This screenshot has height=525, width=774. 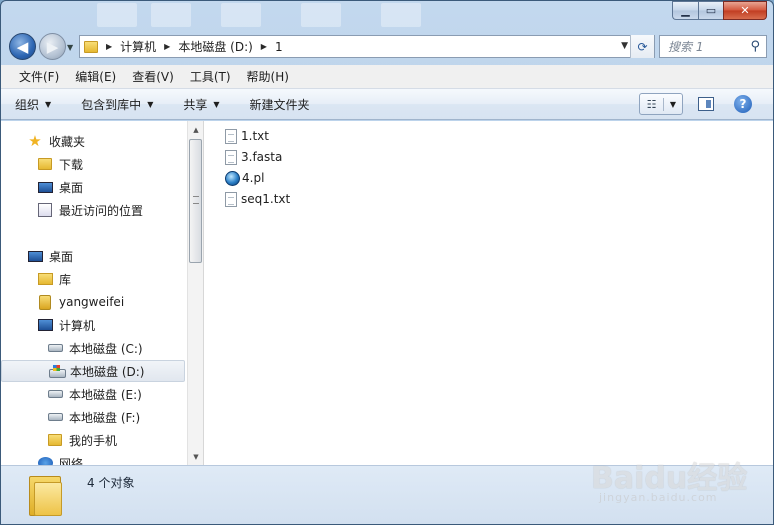 What do you see at coordinates (215, 46) in the screenshot?
I see `crumb-drive-d: 本地磁盘 (D:)` at bounding box center [215, 46].